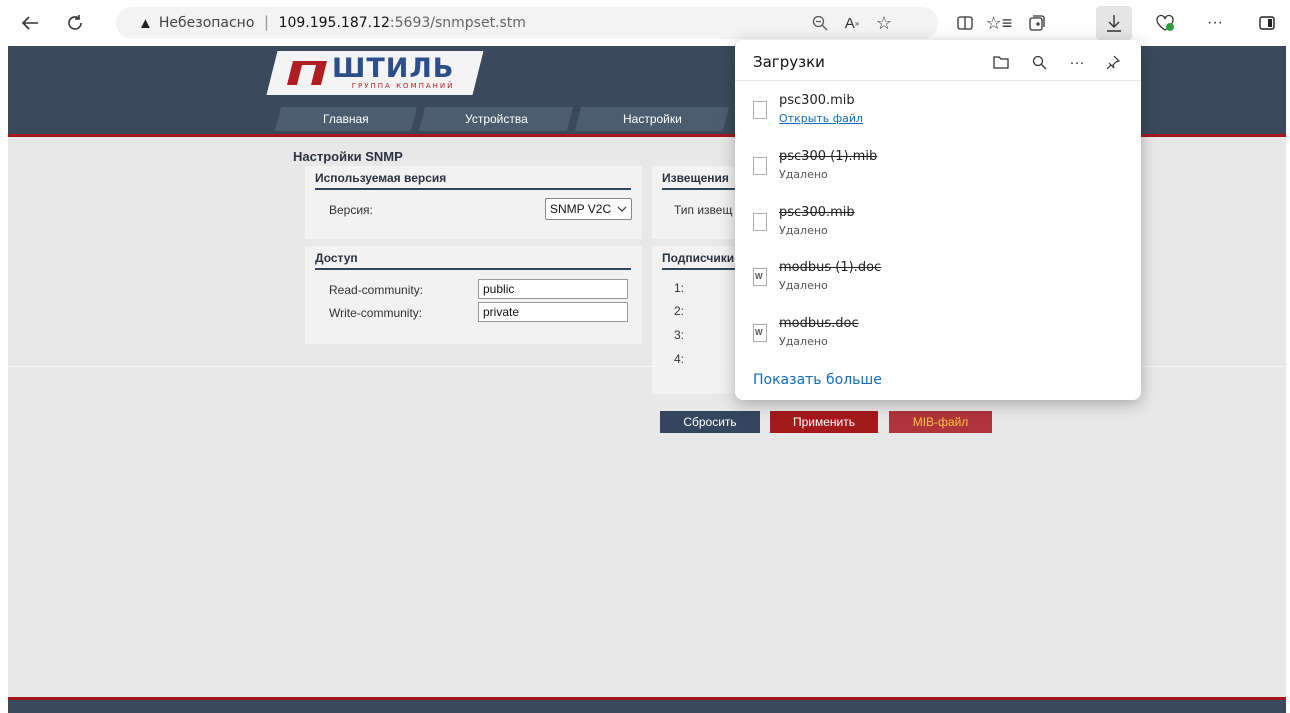 The width and height of the screenshot is (1290, 713). What do you see at coordinates (1001, 62) in the screenshot?
I see `open-folder-icon` at bounding box center [1001, 62].